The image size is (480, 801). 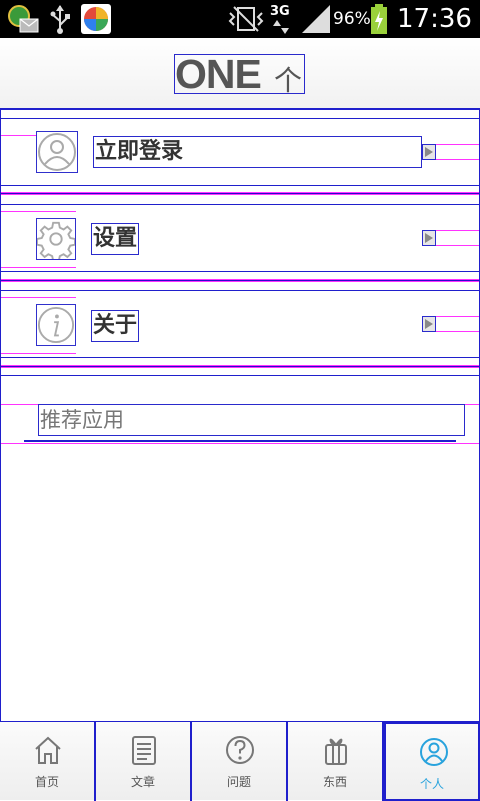 I want to click on vibrate-icon, so click(x=246, y=19).